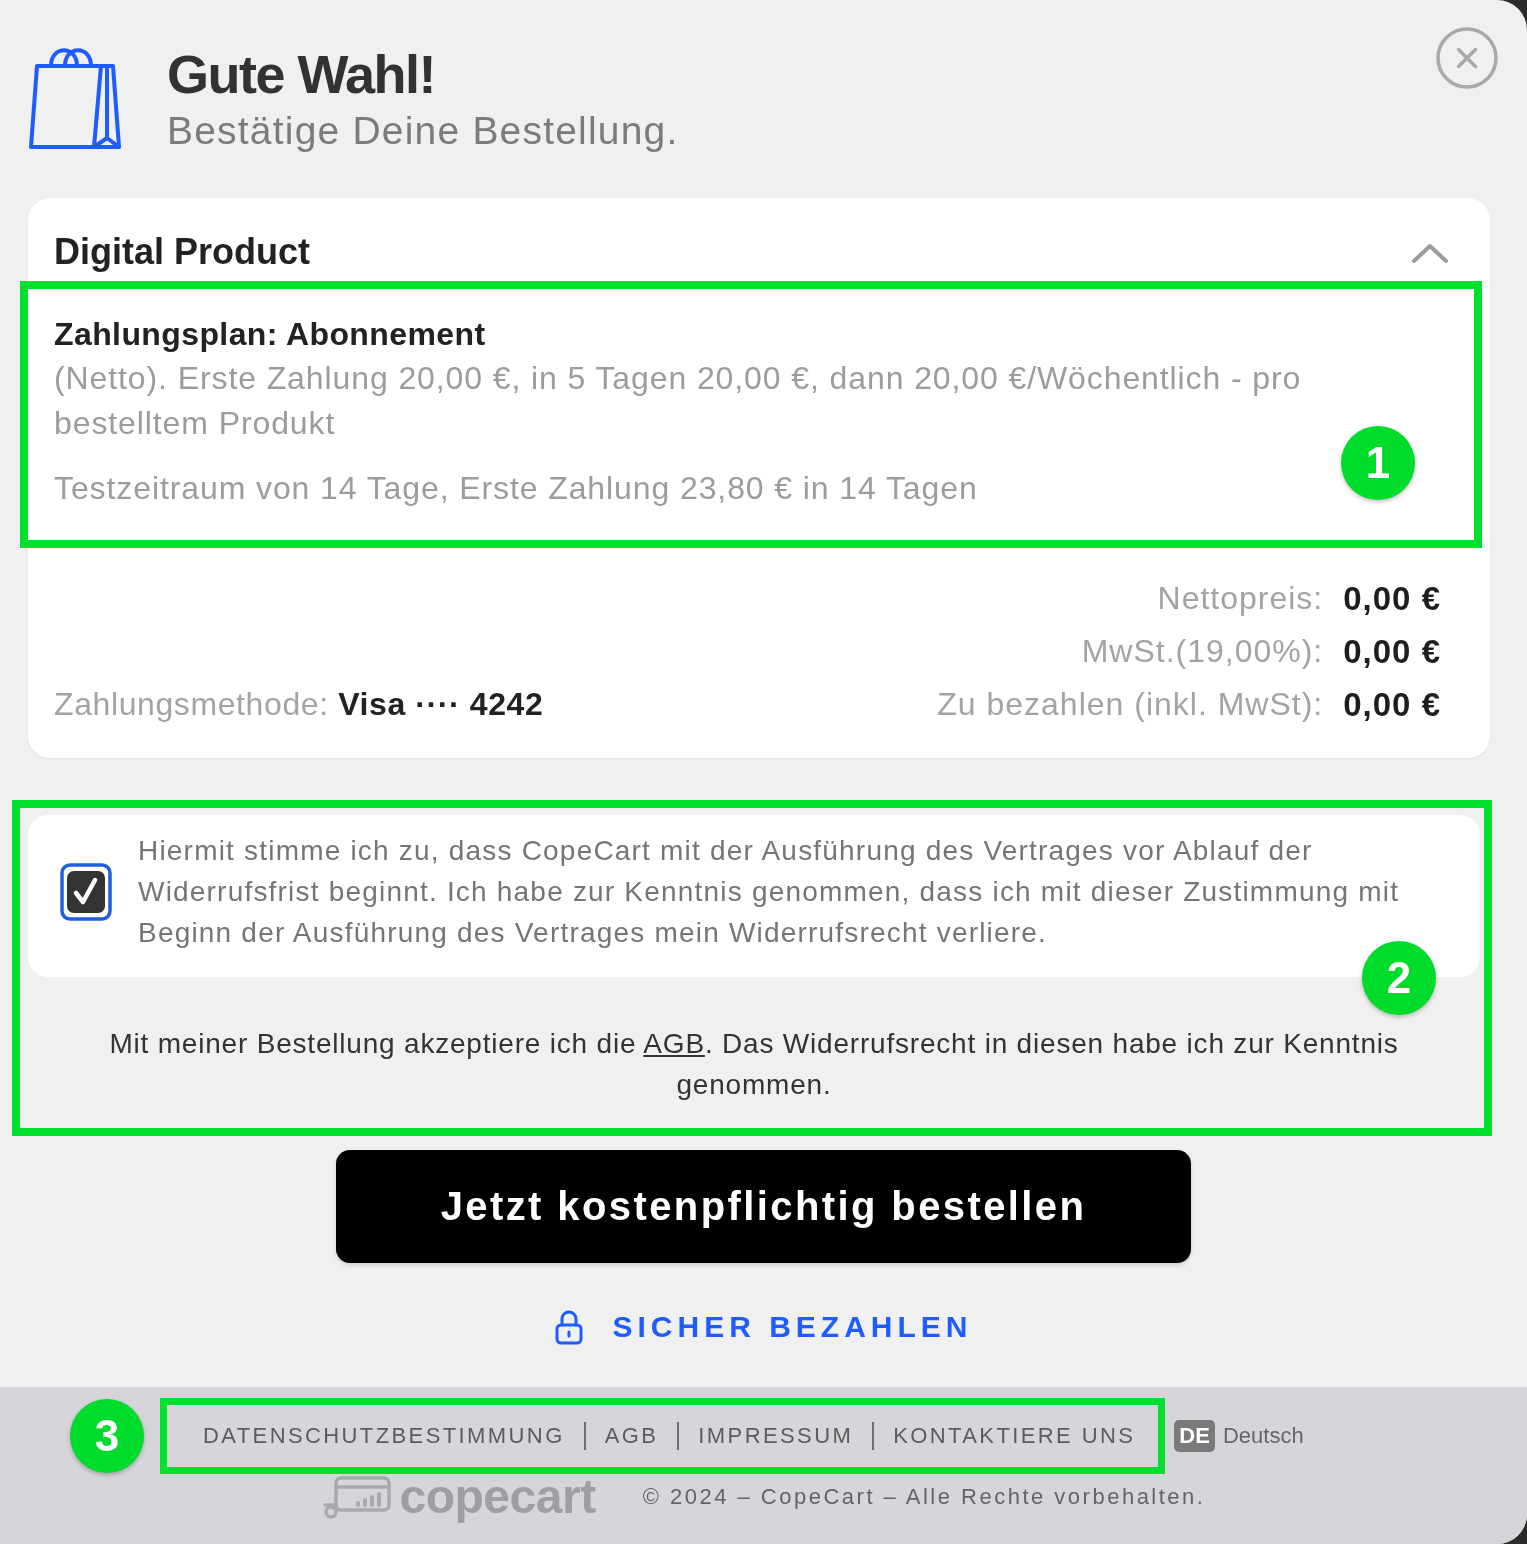 The width and height of the screenshot is (1527, 1544). Describe the element at coordinates (497, 1497) in the screenshot. I see `logo-wordmark: copecart` at that location.